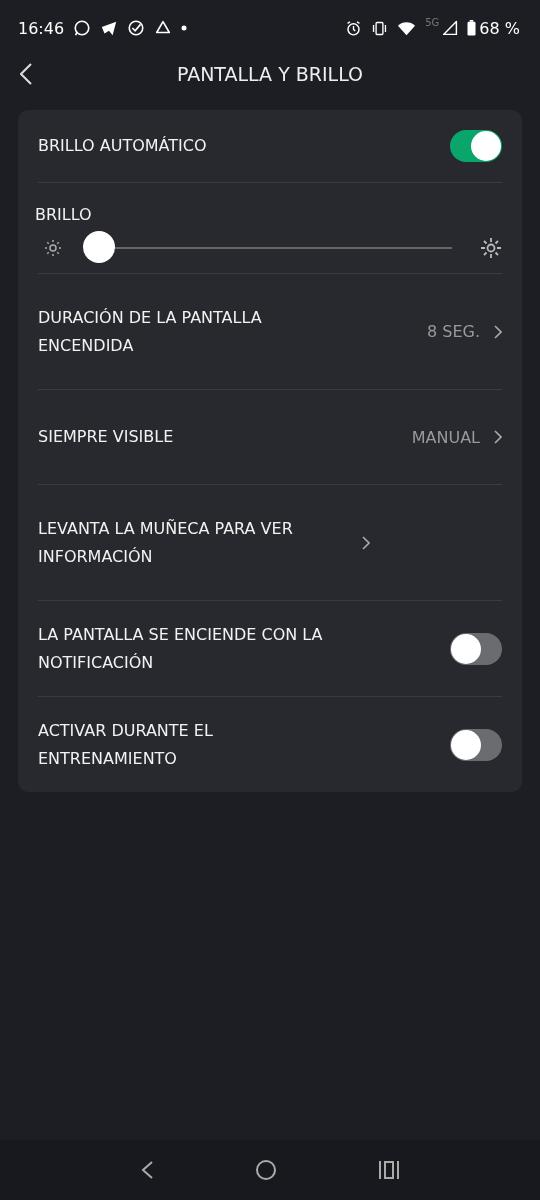  What do you see at coordinates (450, 28) in the screenshot?
I see `signal-icon` at bounding box center [450, 28].